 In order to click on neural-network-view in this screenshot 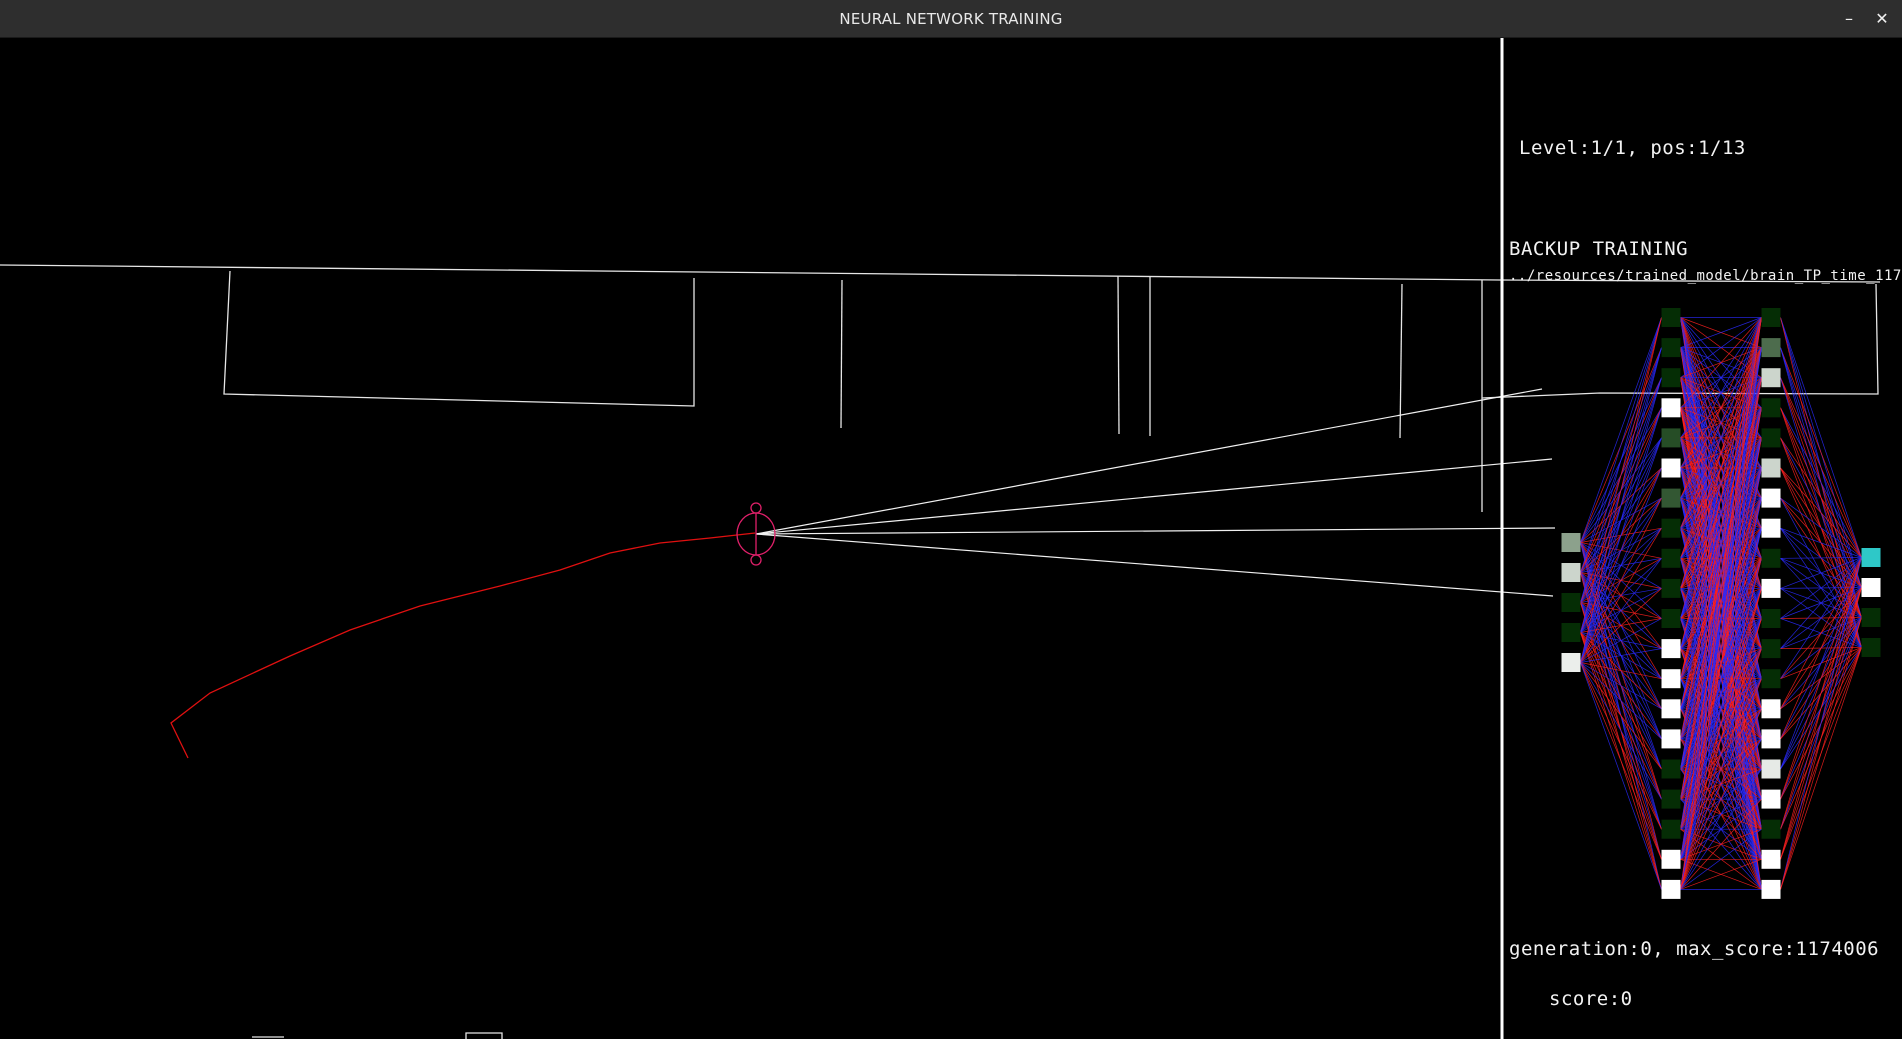, I will do `click(1721, 603)`.